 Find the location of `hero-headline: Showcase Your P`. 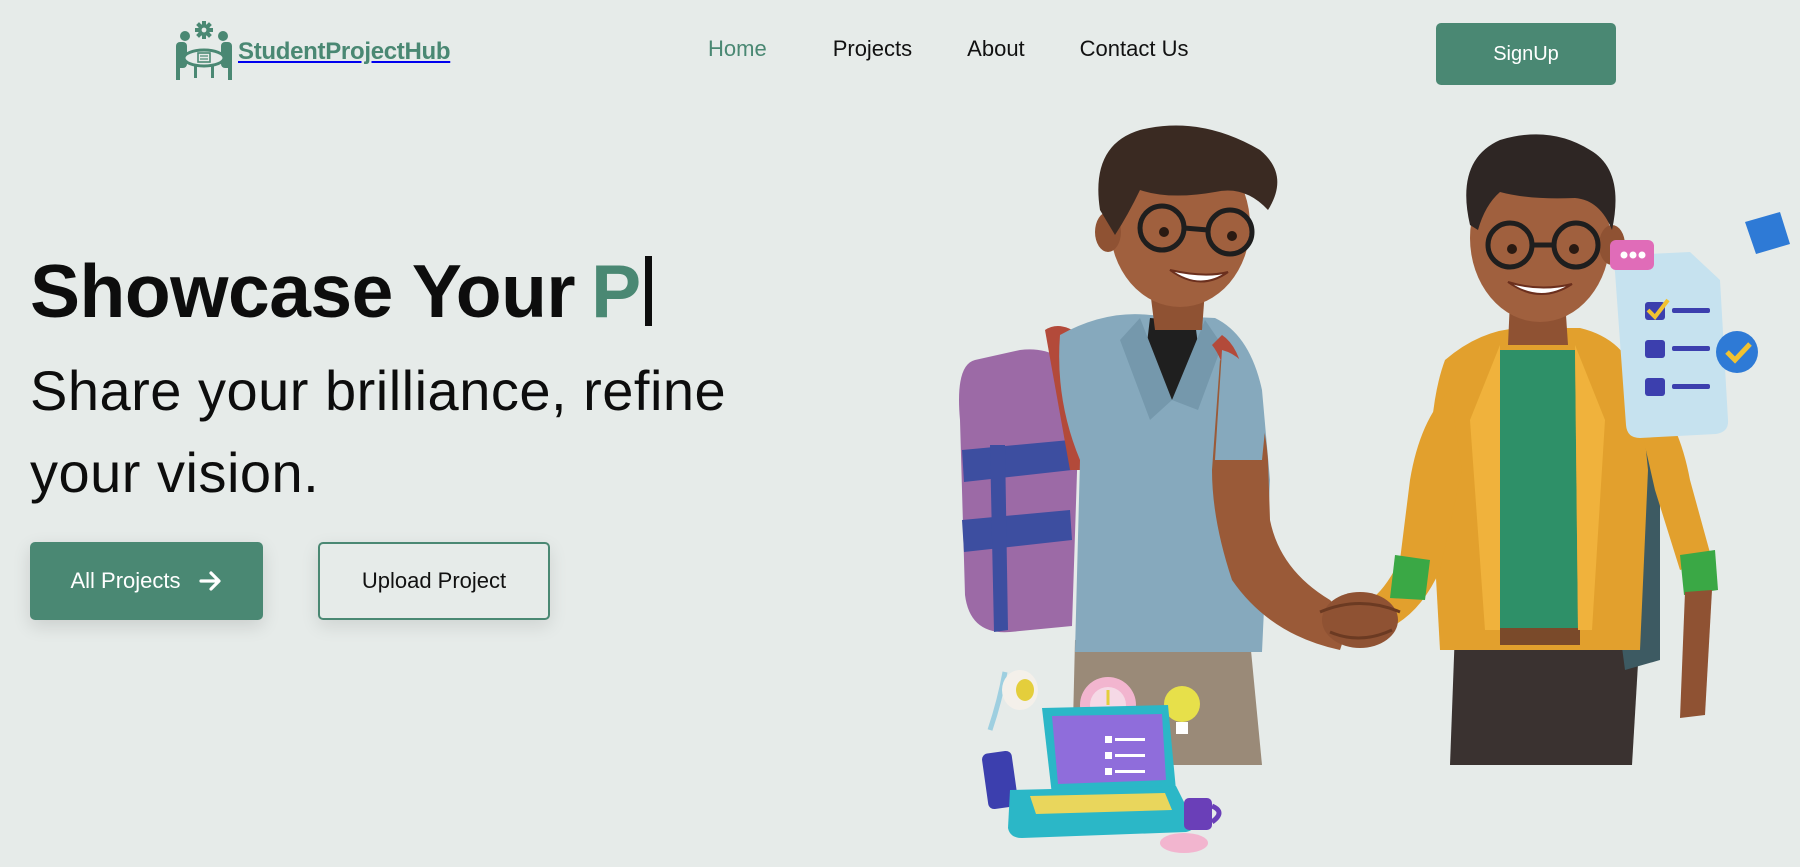

hero-headline: Showcase Your P is located at coordinates (341, 291).